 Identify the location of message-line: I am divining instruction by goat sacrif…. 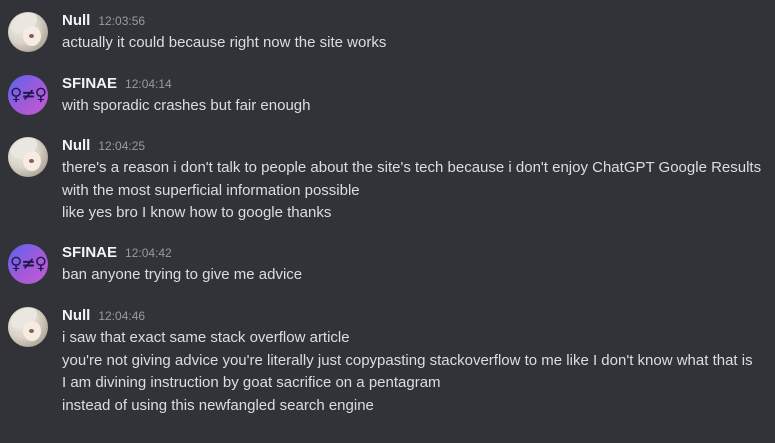
(251, 382).